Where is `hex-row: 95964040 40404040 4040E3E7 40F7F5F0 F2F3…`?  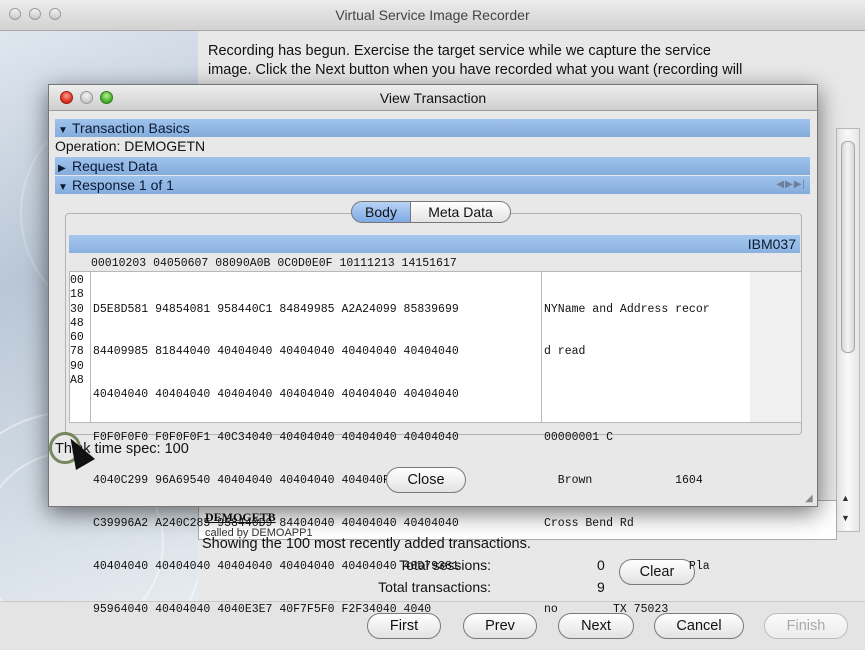 hex-row: 95964040 40404040 4040E3E7 40F7F5F0 F2F3… is located at coordinates (262, 609).